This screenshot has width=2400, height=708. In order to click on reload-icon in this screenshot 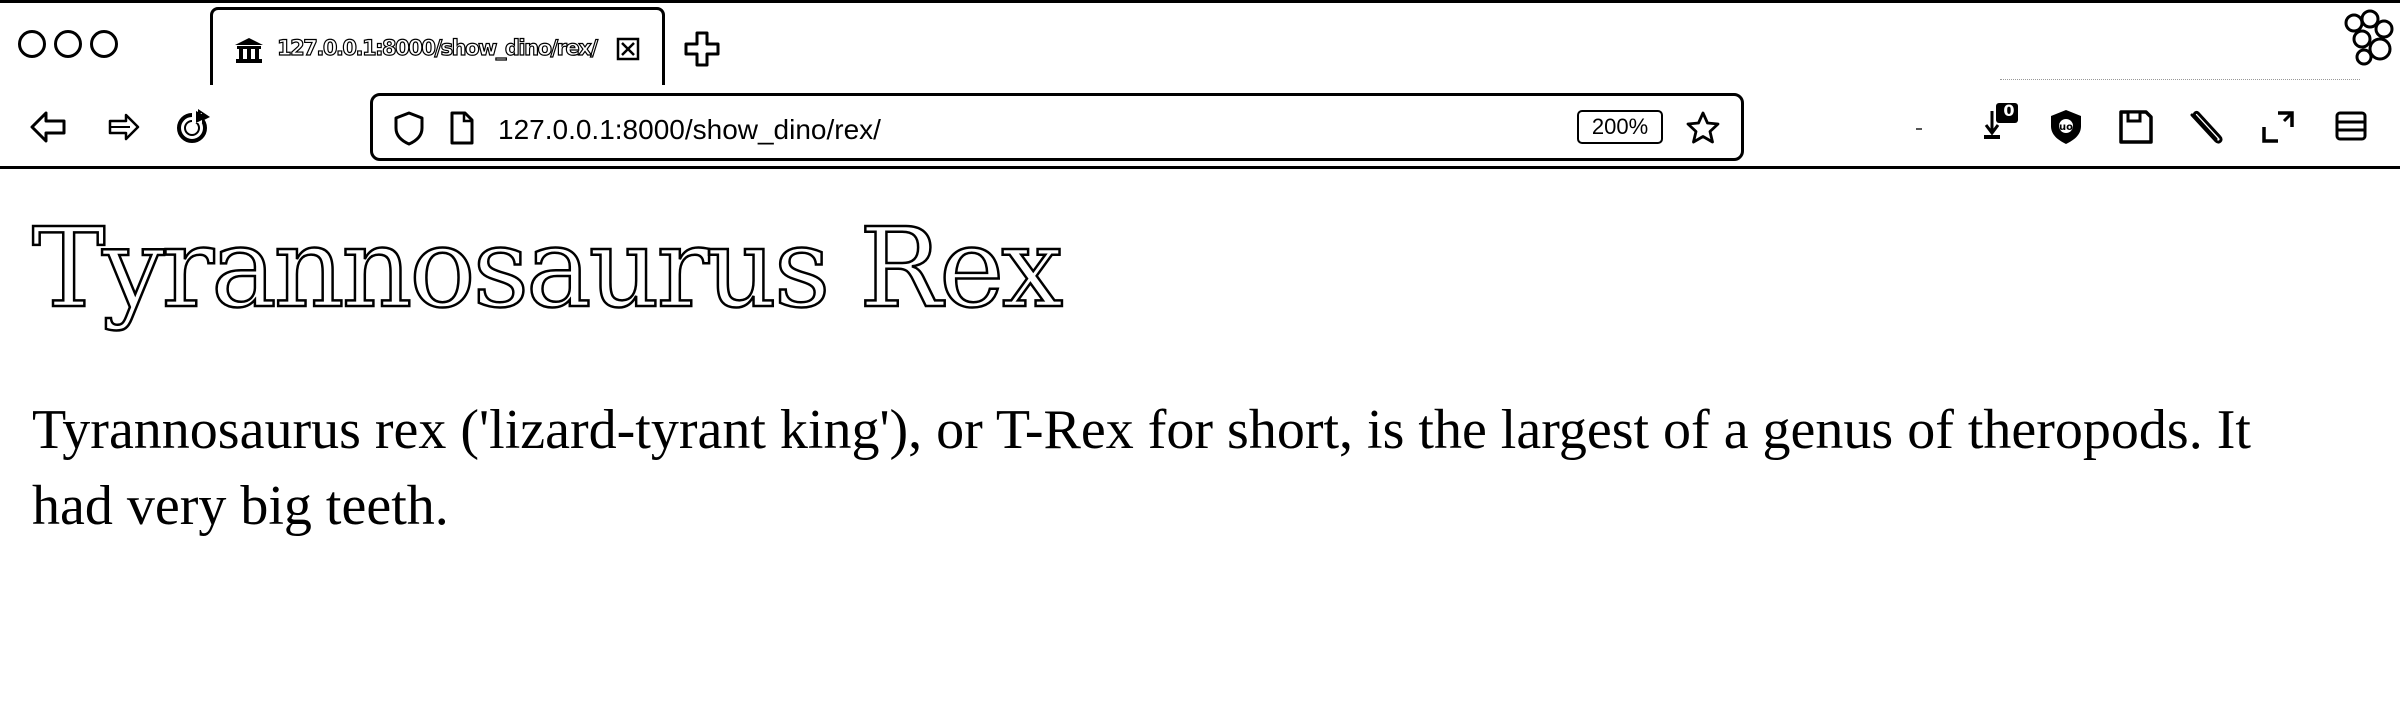, I will do `click(192, 127)`.